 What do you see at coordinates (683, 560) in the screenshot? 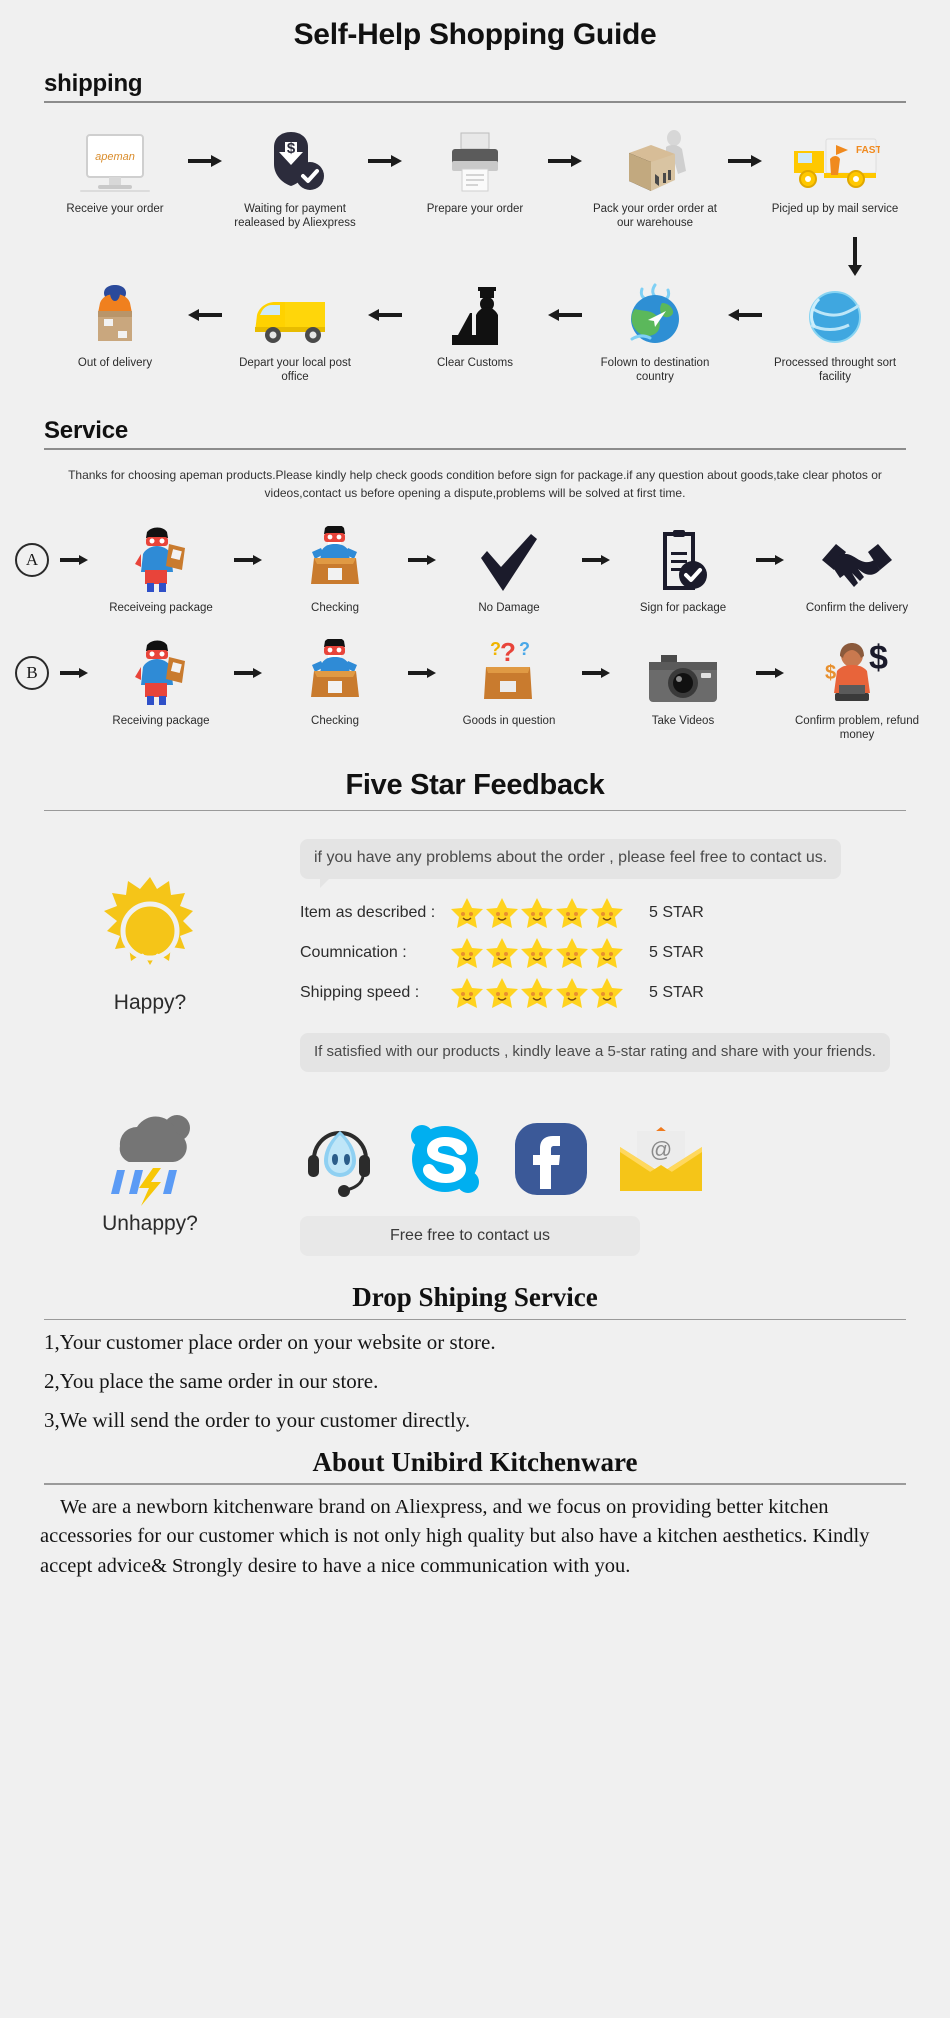
I see `signed-document-icon` at bounding box center [683, 560].